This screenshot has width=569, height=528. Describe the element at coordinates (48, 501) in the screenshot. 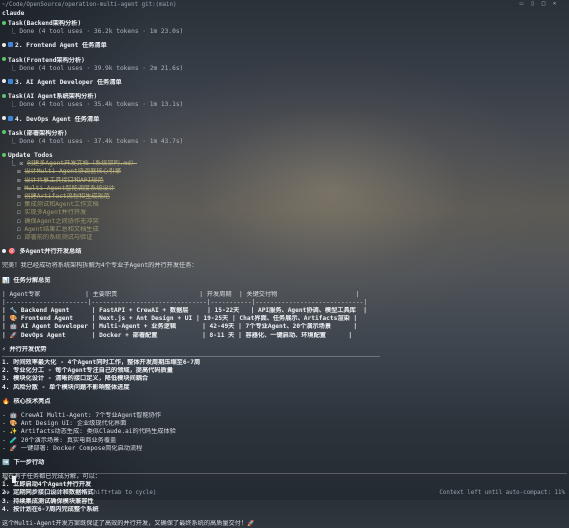

I see `list-item: 3. 持续集成测试确保模块兼容性` at that location.